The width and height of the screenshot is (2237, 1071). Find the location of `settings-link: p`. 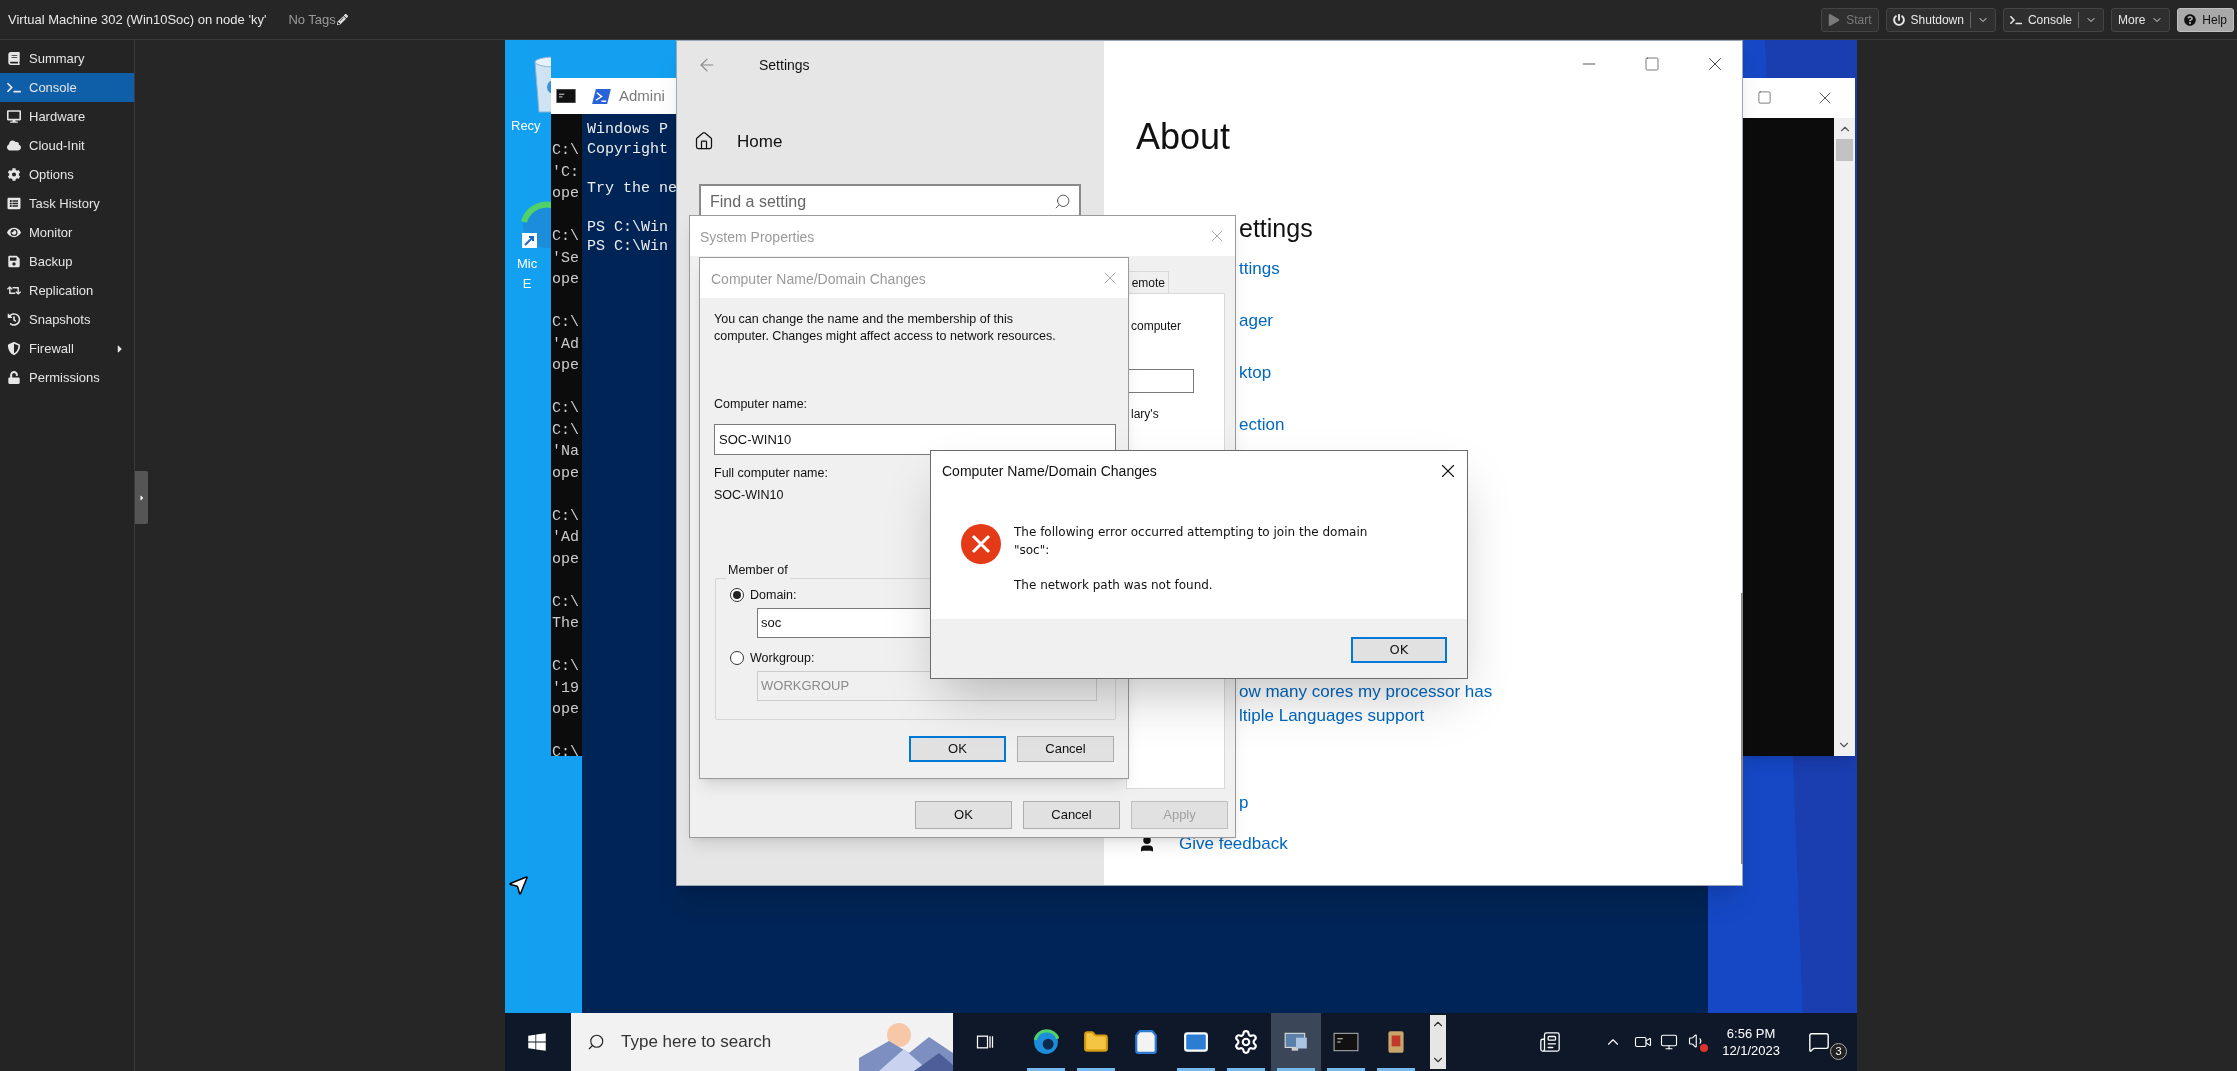

settings-link: p is located at coordinates (1244, 803).